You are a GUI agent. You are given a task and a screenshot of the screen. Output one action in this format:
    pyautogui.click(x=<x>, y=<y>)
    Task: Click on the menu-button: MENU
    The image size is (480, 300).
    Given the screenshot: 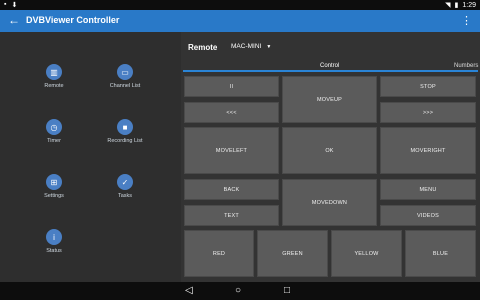 What is the action you would take?
    pyautogui.click(x=428, y=189)
    